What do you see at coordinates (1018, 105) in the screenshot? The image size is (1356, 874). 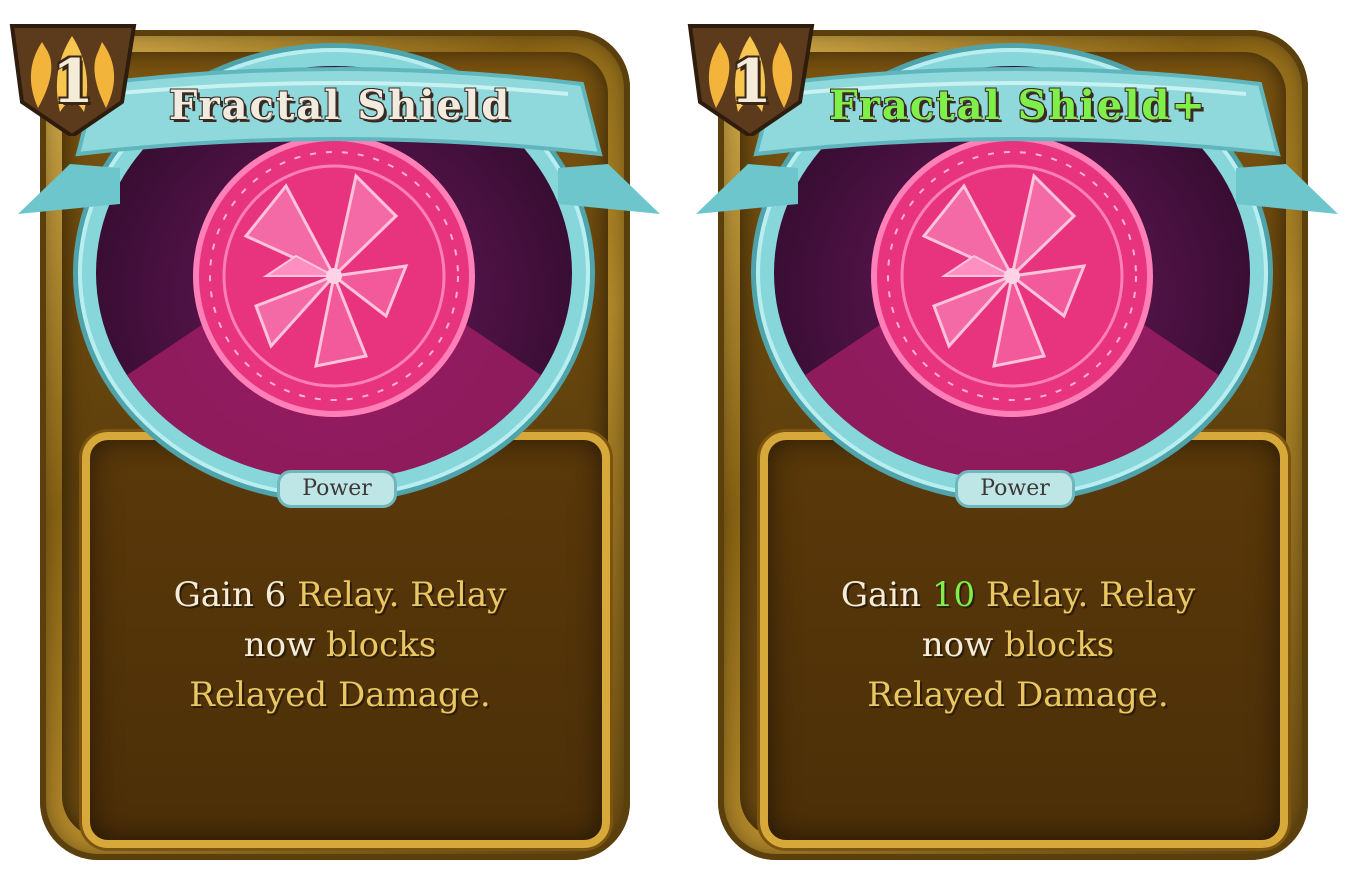 I see `card-title: Fractal Shield+` at bounding box center [1018, 105].